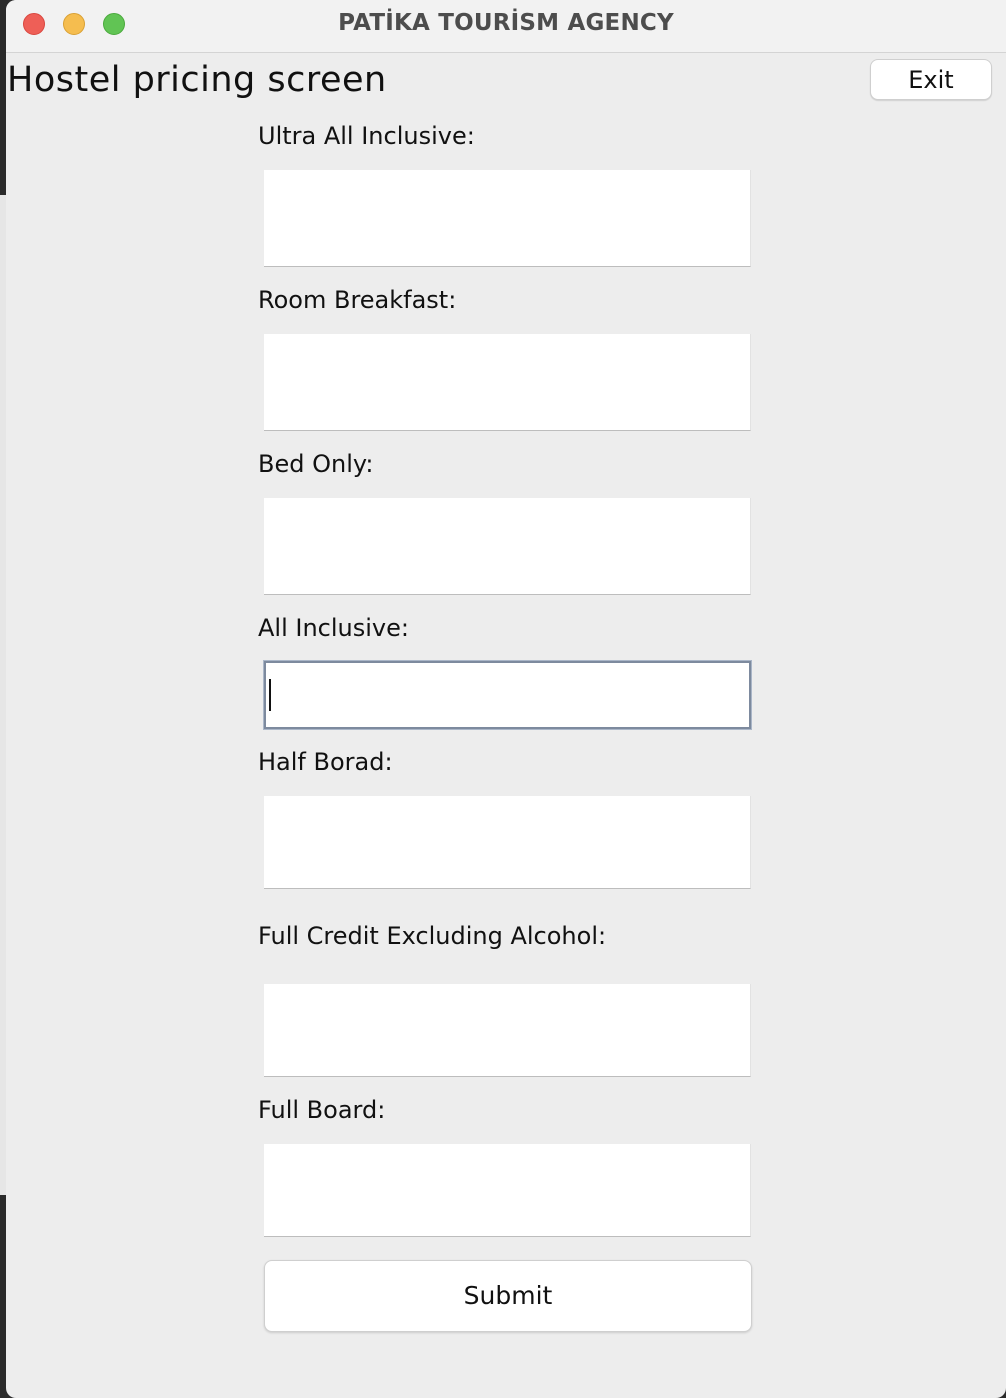 This screenshot has width=1006, height=1398. Describe the element at coordinates (316, 464) in the screenshot. I see `bed-only-label: Bed Only:` at that location.